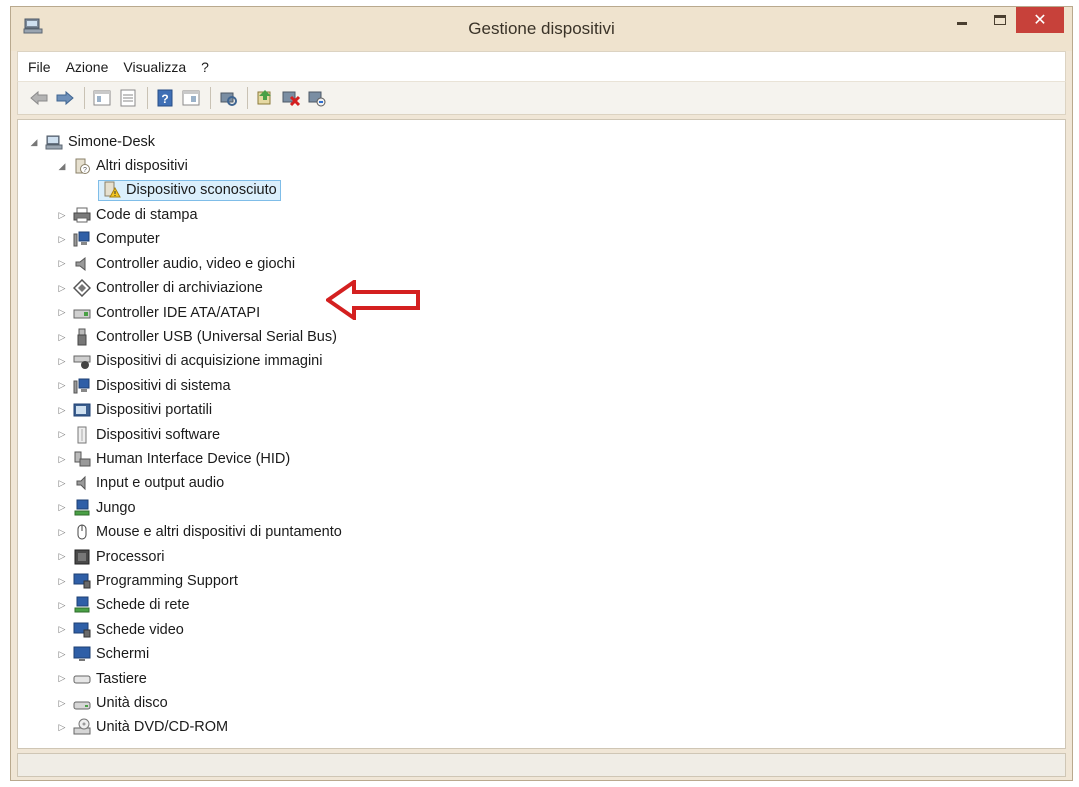 The width and height of the screenshot is (1079, 787). What do you see at coordinates (127, 215) in the screenshot?
I see `tree-category: ▷ Code di stampa` at bounding box center [127, 215].